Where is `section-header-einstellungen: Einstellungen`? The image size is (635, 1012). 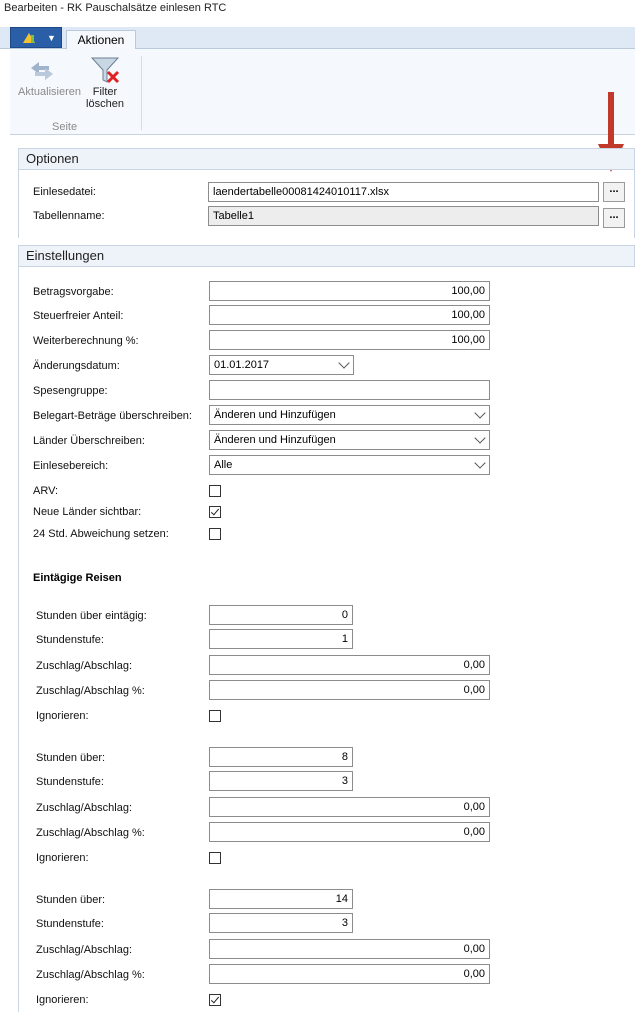
section-header-einstellungen: Einstellungen is located at coordinates (326, 256).